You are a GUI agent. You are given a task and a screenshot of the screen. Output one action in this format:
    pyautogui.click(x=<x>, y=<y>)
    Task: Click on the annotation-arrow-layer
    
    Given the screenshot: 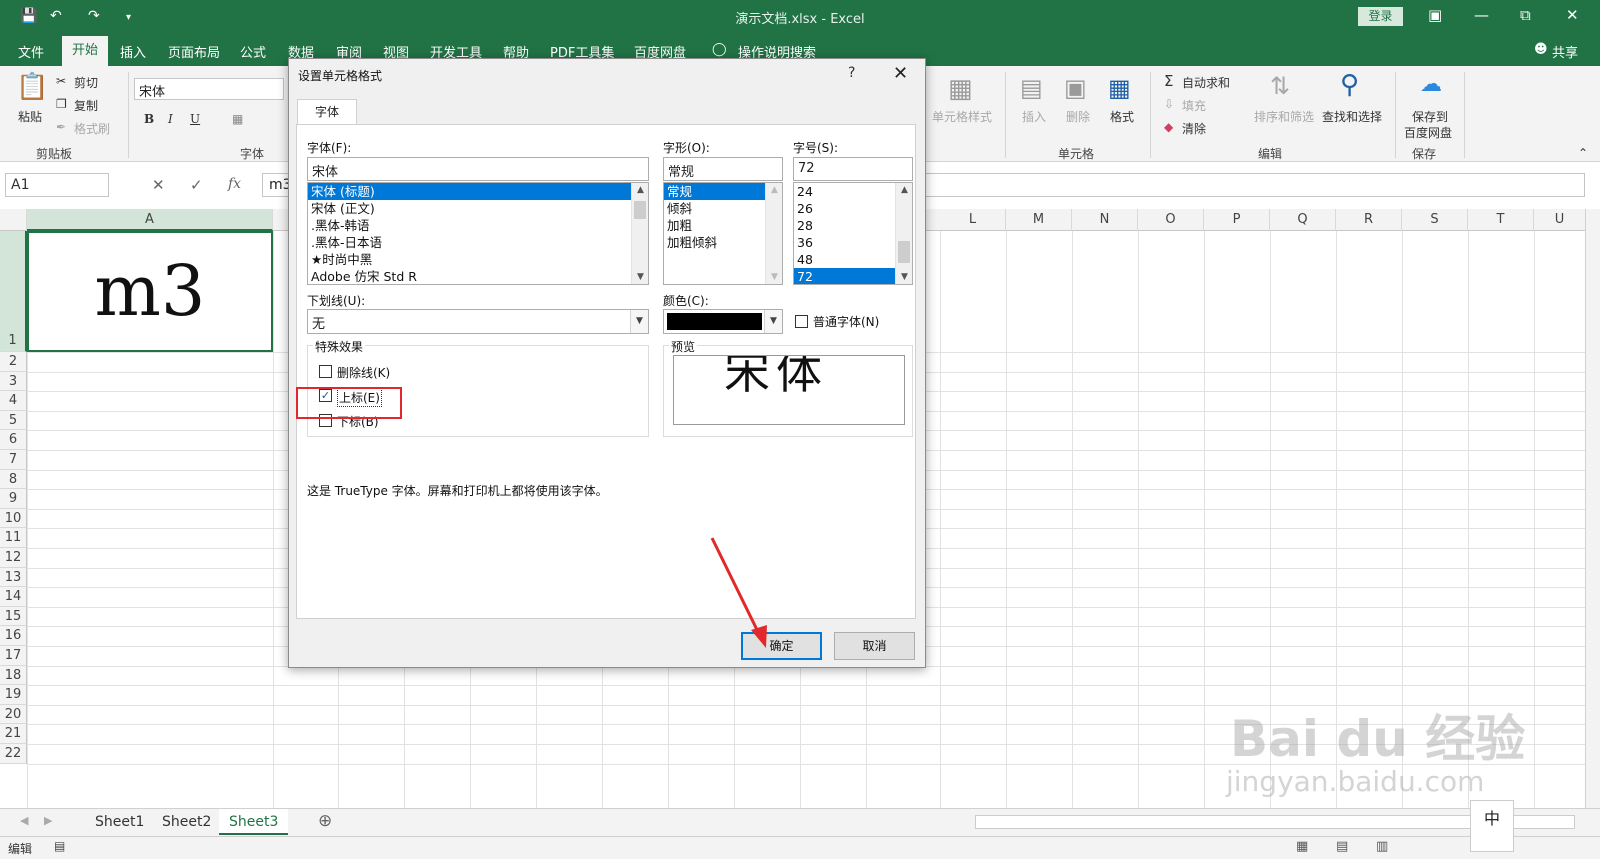 What is the action you would take?
    pyautogui.click(x=738, y=592)
    